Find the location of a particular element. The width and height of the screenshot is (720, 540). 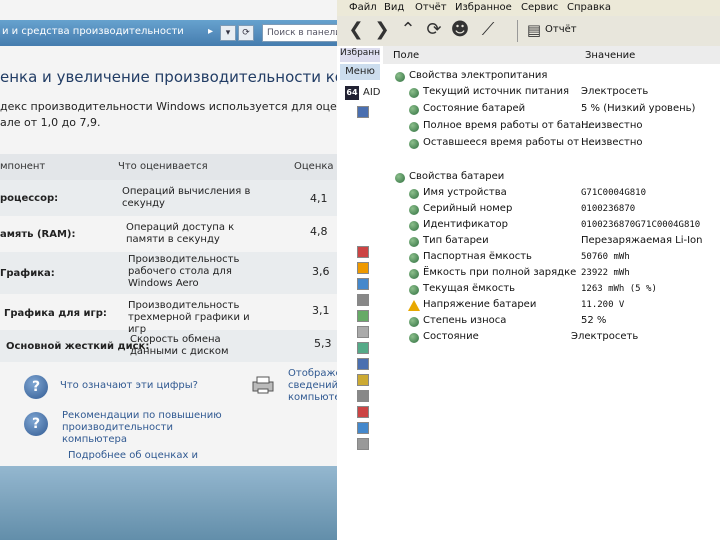

field-wear-level: Степень износа is located at coordinates (464, 320).